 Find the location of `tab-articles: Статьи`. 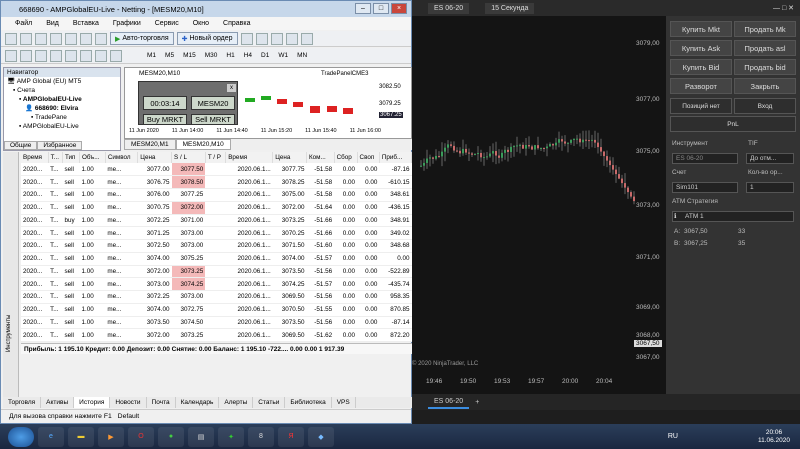

tab-articles: Статьи is located at coordinates (269, 402).